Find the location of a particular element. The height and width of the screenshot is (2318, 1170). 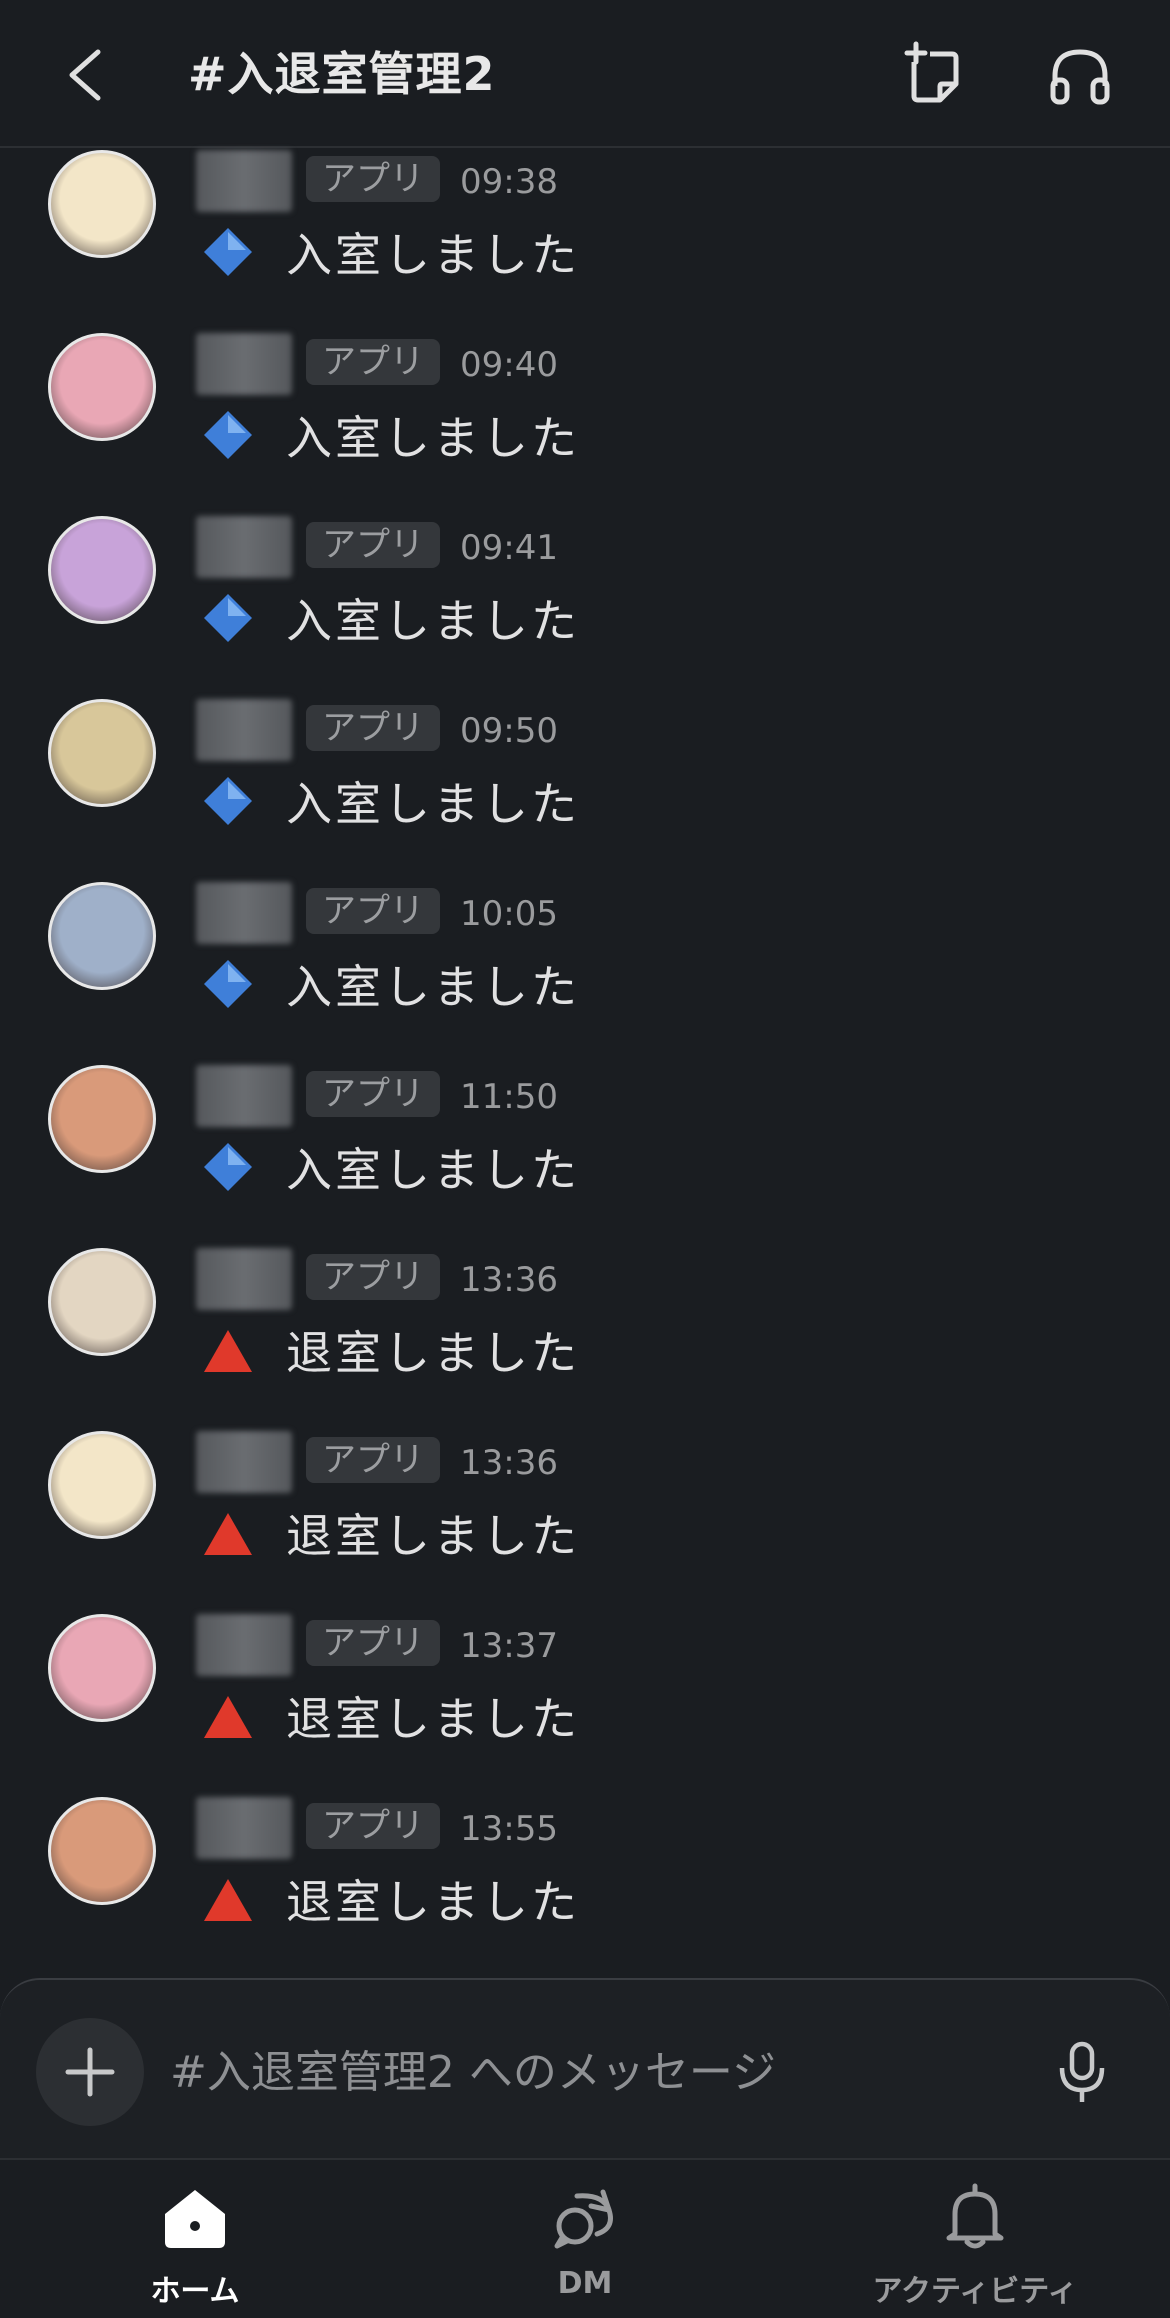

huddle-button is located at coordinates (1080, 75).